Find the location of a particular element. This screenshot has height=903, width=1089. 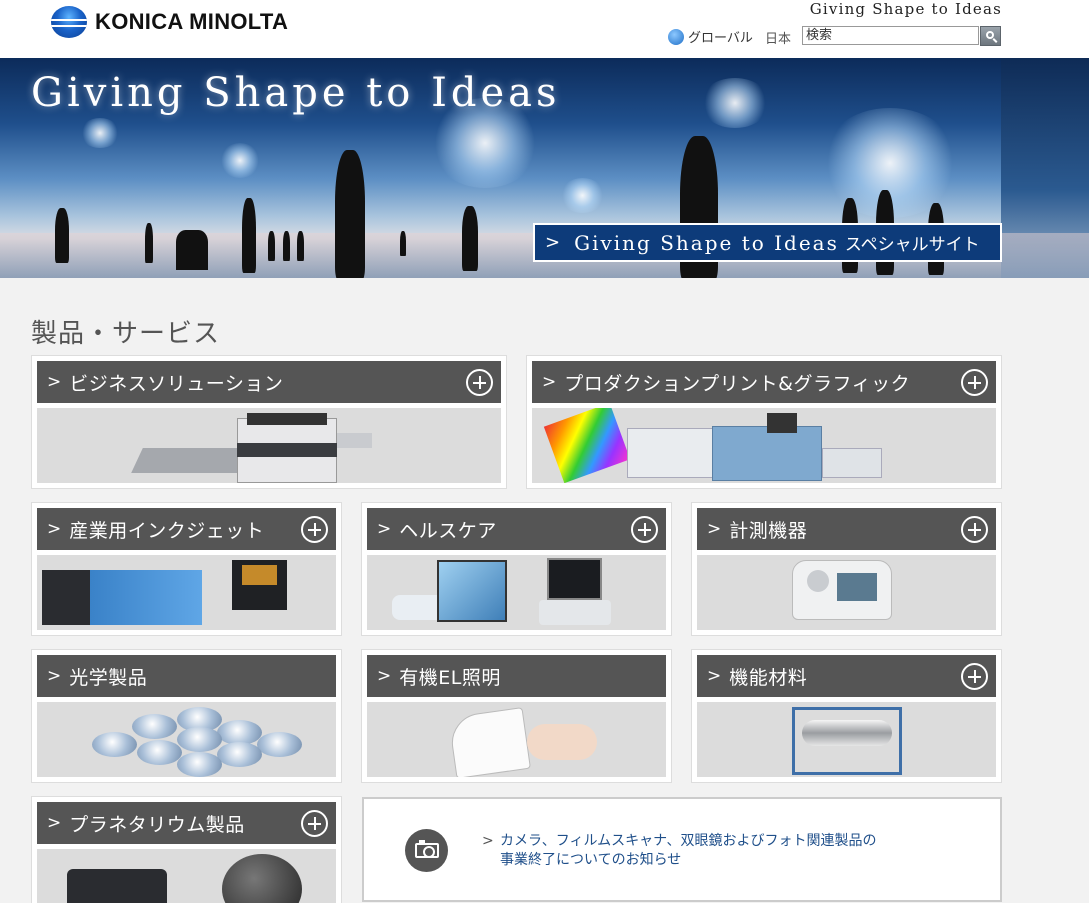

card-label: 光学製品 is located at coordinates (108, 677).